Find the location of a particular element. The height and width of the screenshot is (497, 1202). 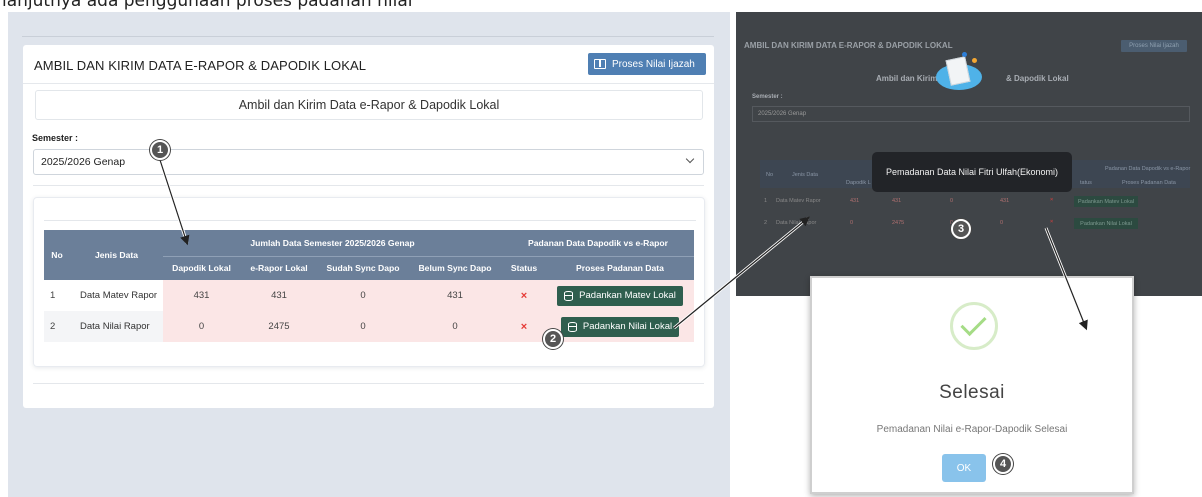

step-badge-1: 1 is located at coordinates (160, 150).